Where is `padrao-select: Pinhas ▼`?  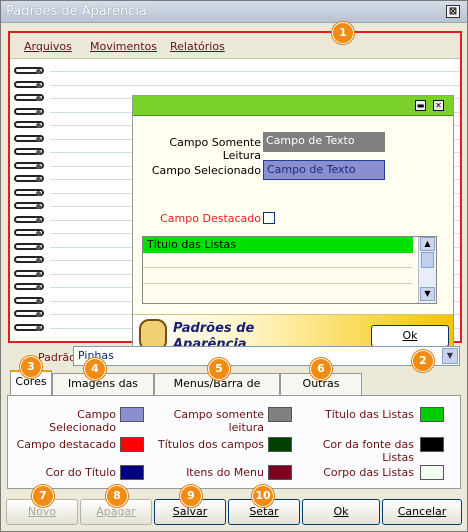
padrao-select: Pinhas ▼ is located at coordinates (266, 356).